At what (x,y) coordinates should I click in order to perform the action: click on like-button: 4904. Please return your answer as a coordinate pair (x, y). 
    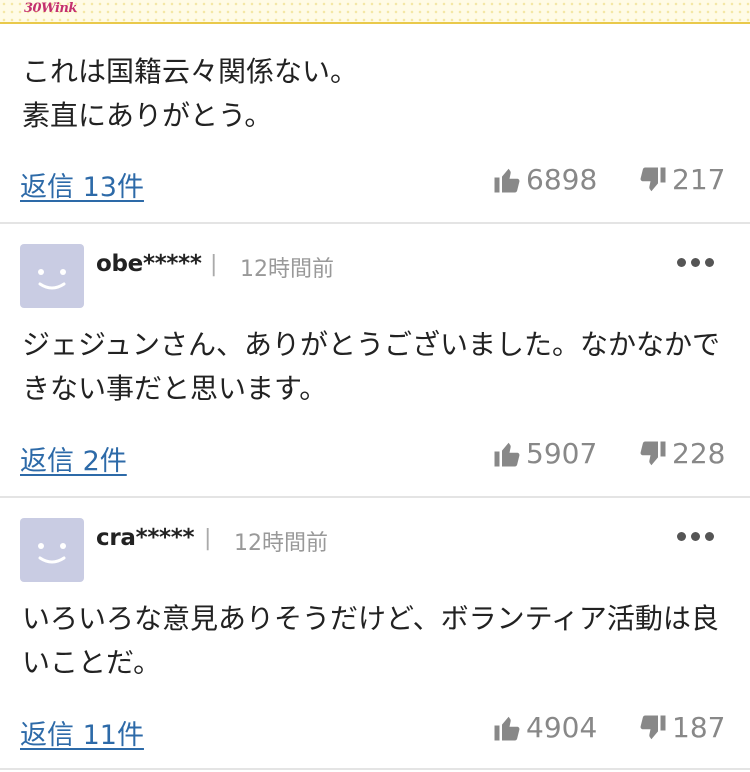
    Looking at the image, I should click on (544, 727).